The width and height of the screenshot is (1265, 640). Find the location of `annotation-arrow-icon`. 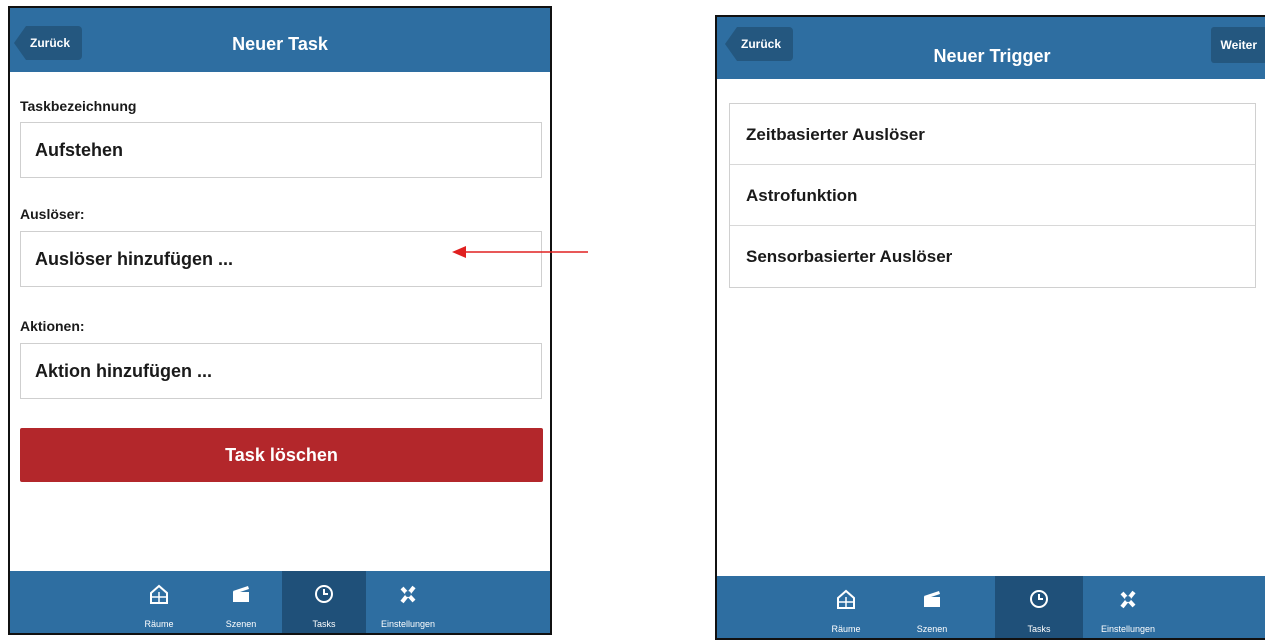

annotation-arrow-icon is located at coordinates (520, 252).